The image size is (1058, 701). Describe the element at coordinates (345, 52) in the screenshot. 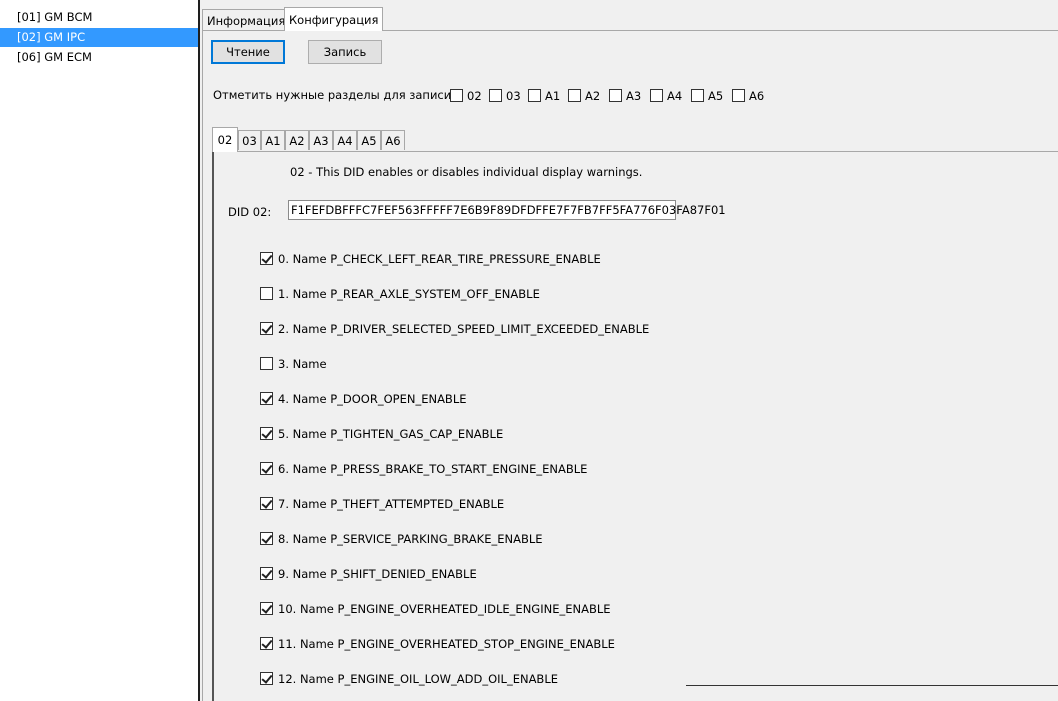

I see `write-button: Запись` at that location.